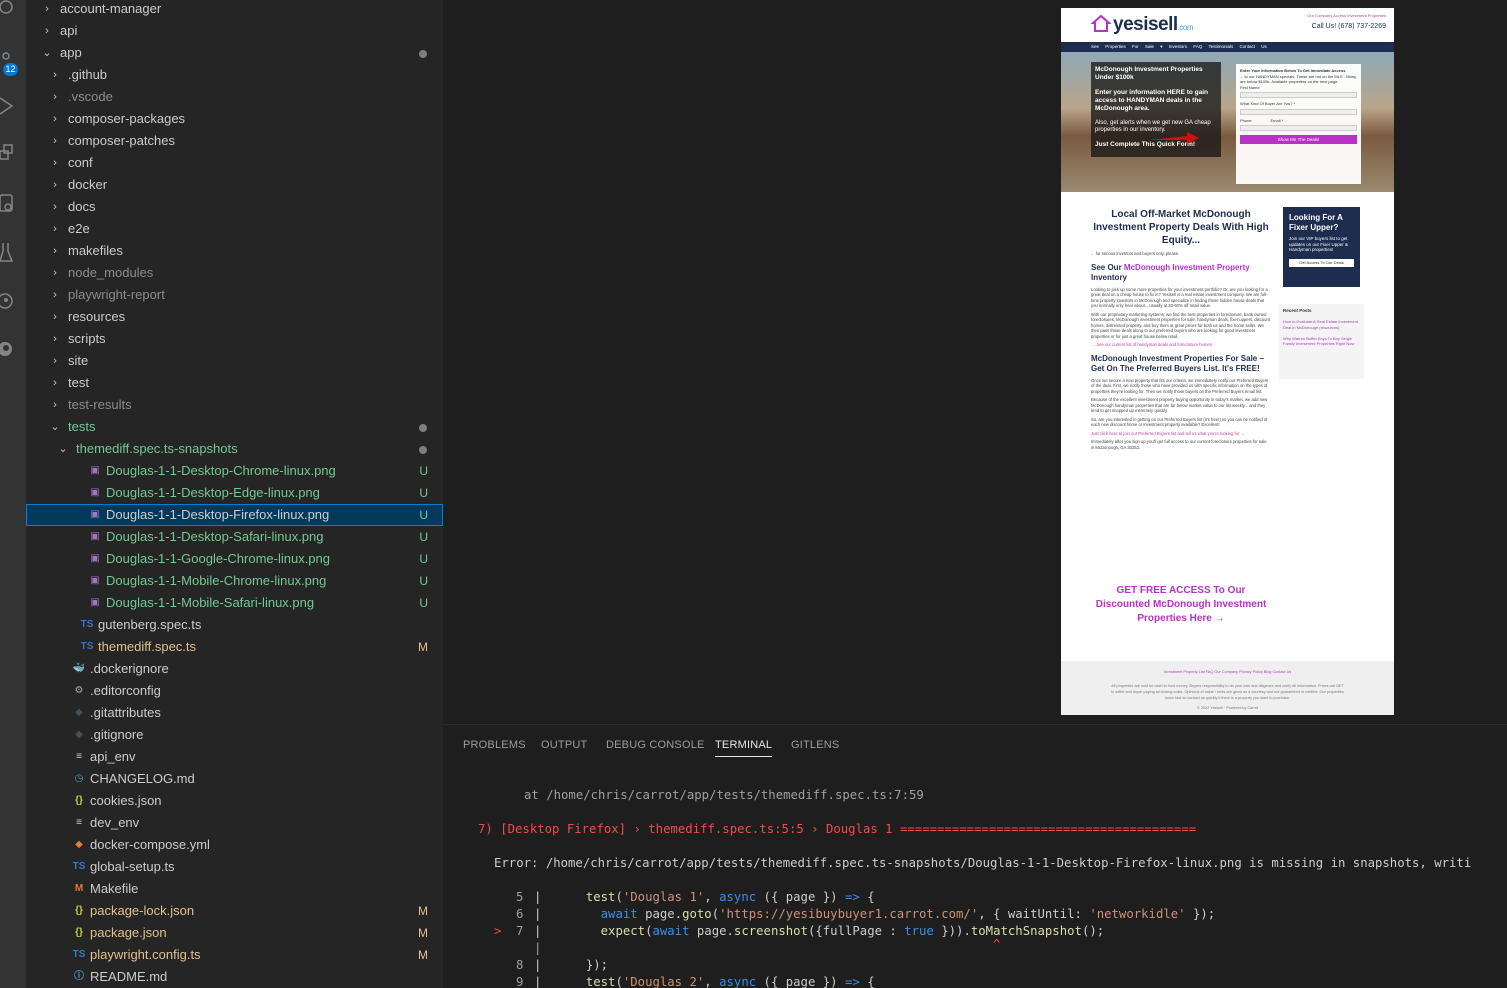 This screenshot has height=988, width=1507. Describe the element at coordinates (234, 735) in the screenshot. I see `explorer-file: ◆ .gitignore` at that location.